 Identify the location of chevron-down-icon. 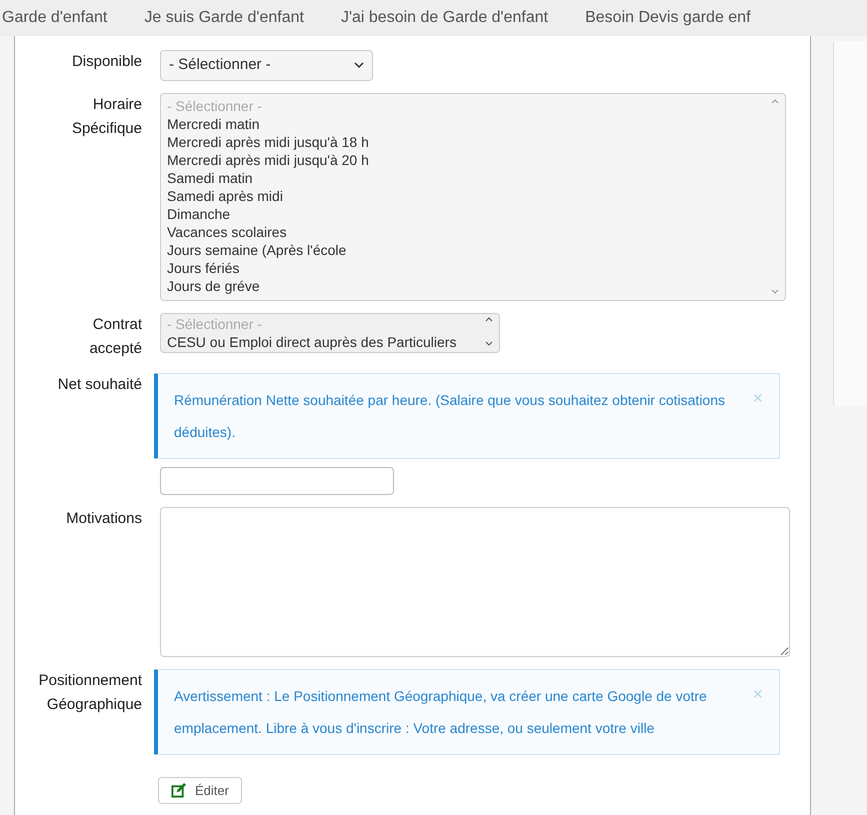
(359, 65).